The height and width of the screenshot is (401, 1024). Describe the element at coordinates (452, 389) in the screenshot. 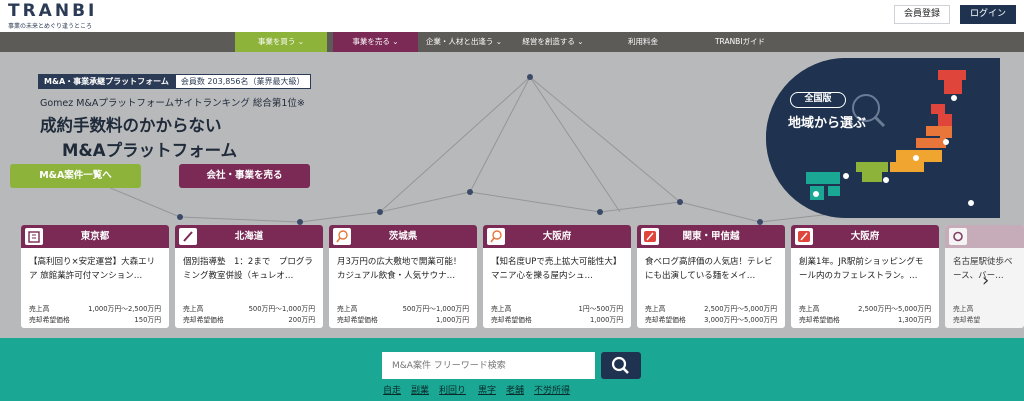

I see `keyword-link: 利回り` at that location.